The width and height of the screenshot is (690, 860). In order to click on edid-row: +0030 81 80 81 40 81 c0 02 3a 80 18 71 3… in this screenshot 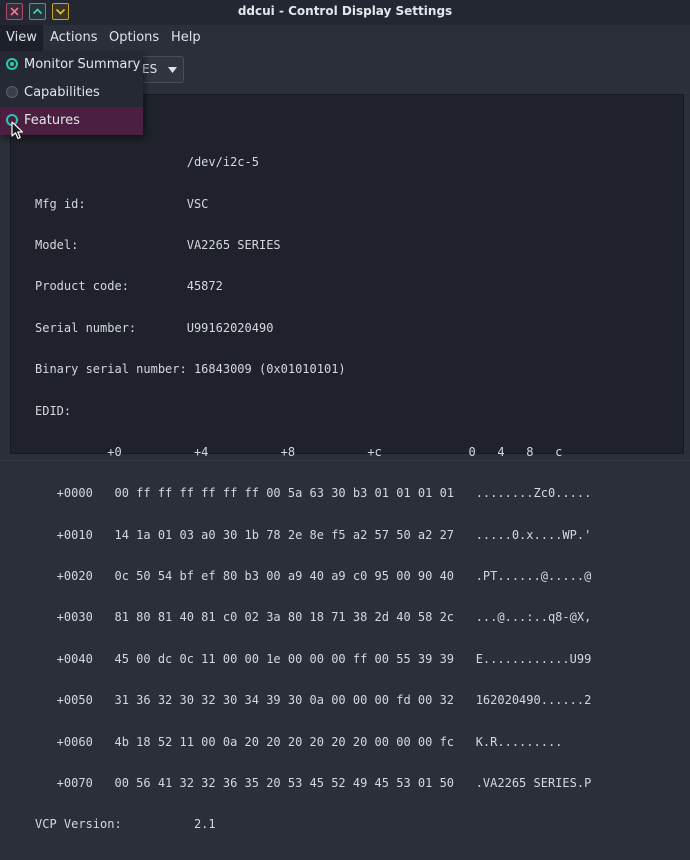, I will do `click(313, 617)`.